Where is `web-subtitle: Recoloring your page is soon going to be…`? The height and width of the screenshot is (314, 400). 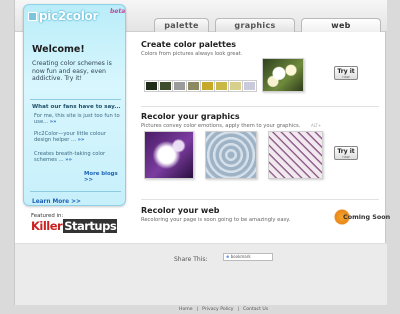
web-subtitle: Recoloring your page is soon going to be… is located at coordinates (216, 220).